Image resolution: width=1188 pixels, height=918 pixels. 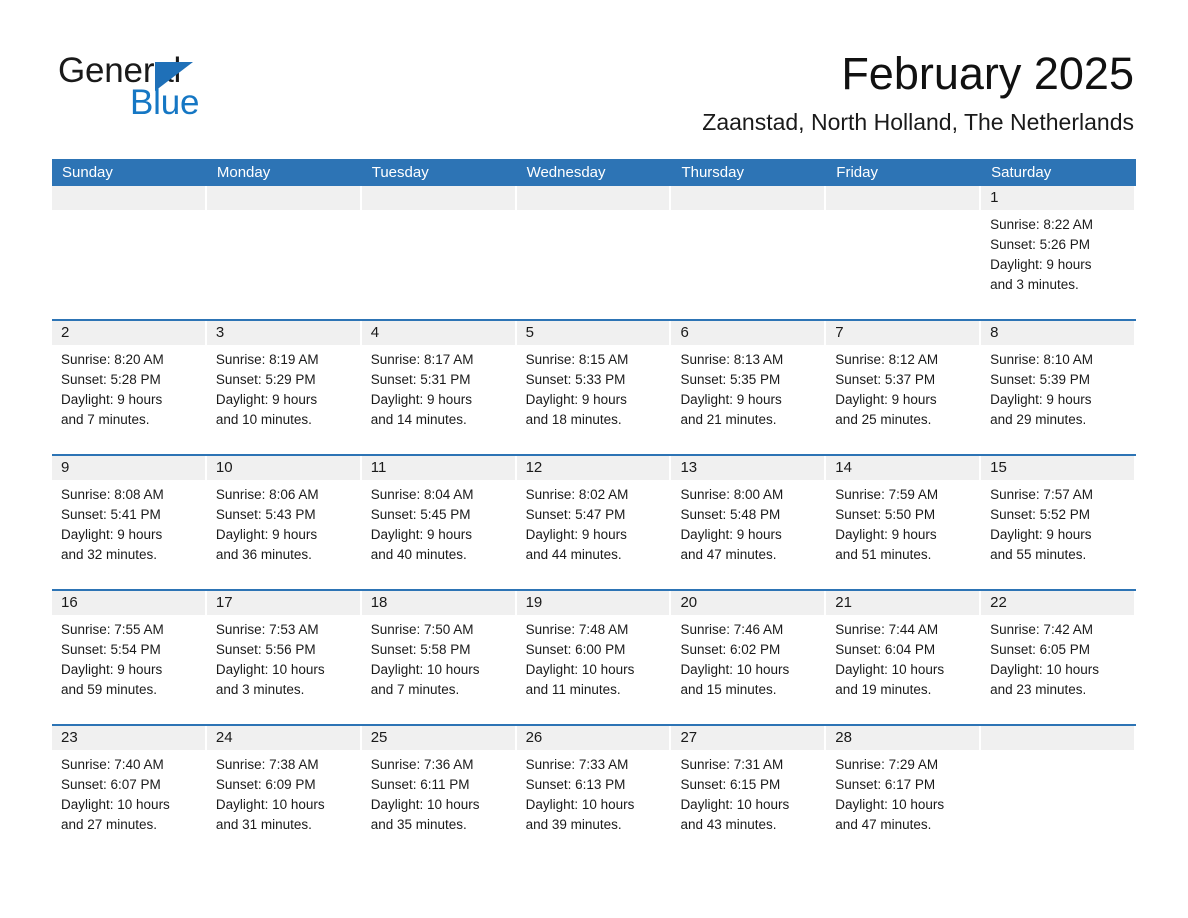 What do you see at coordinates (87, 172) in the screenshot?
I see `weekday-header-sunday: Sunday` at bounding box center [87, 172].